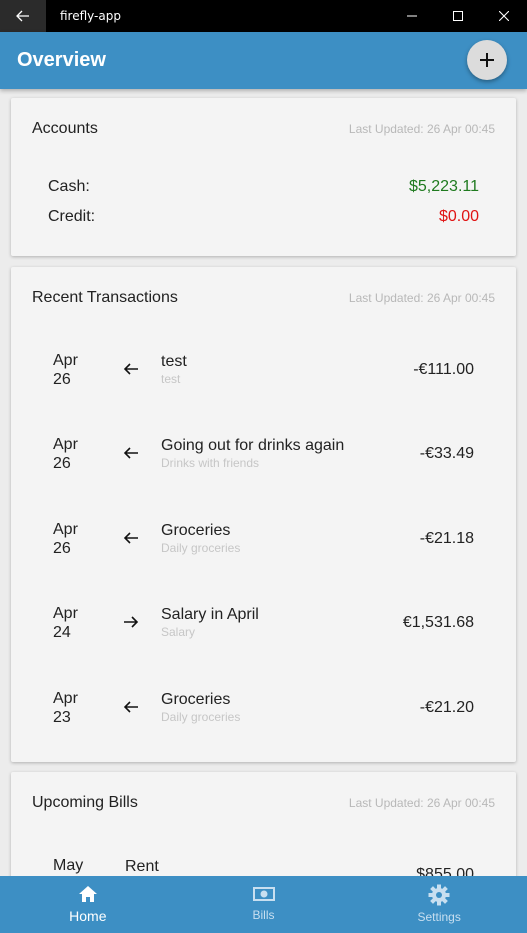  I want to click on transaction-row: Apr 26 test test -€111.00, so click(263, 376).